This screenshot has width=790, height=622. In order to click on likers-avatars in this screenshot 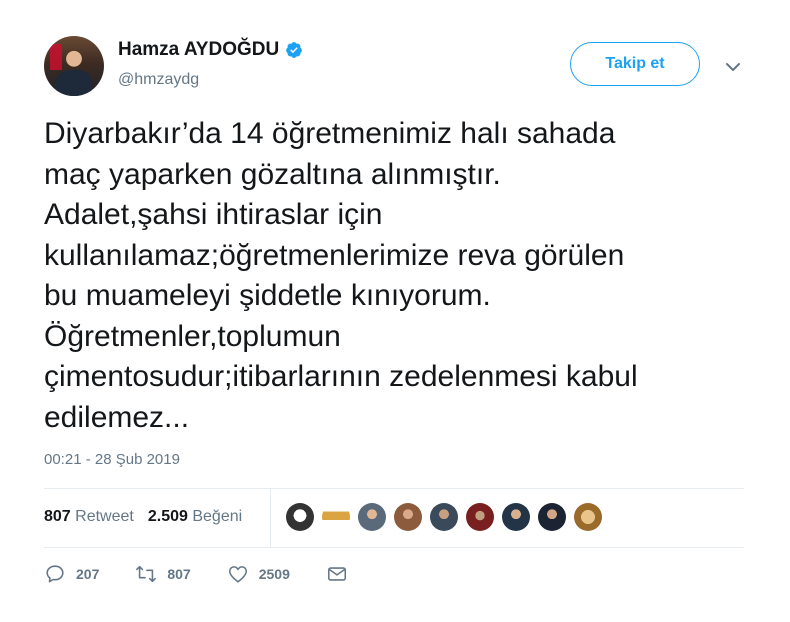, I will do `click(448, 517)`.